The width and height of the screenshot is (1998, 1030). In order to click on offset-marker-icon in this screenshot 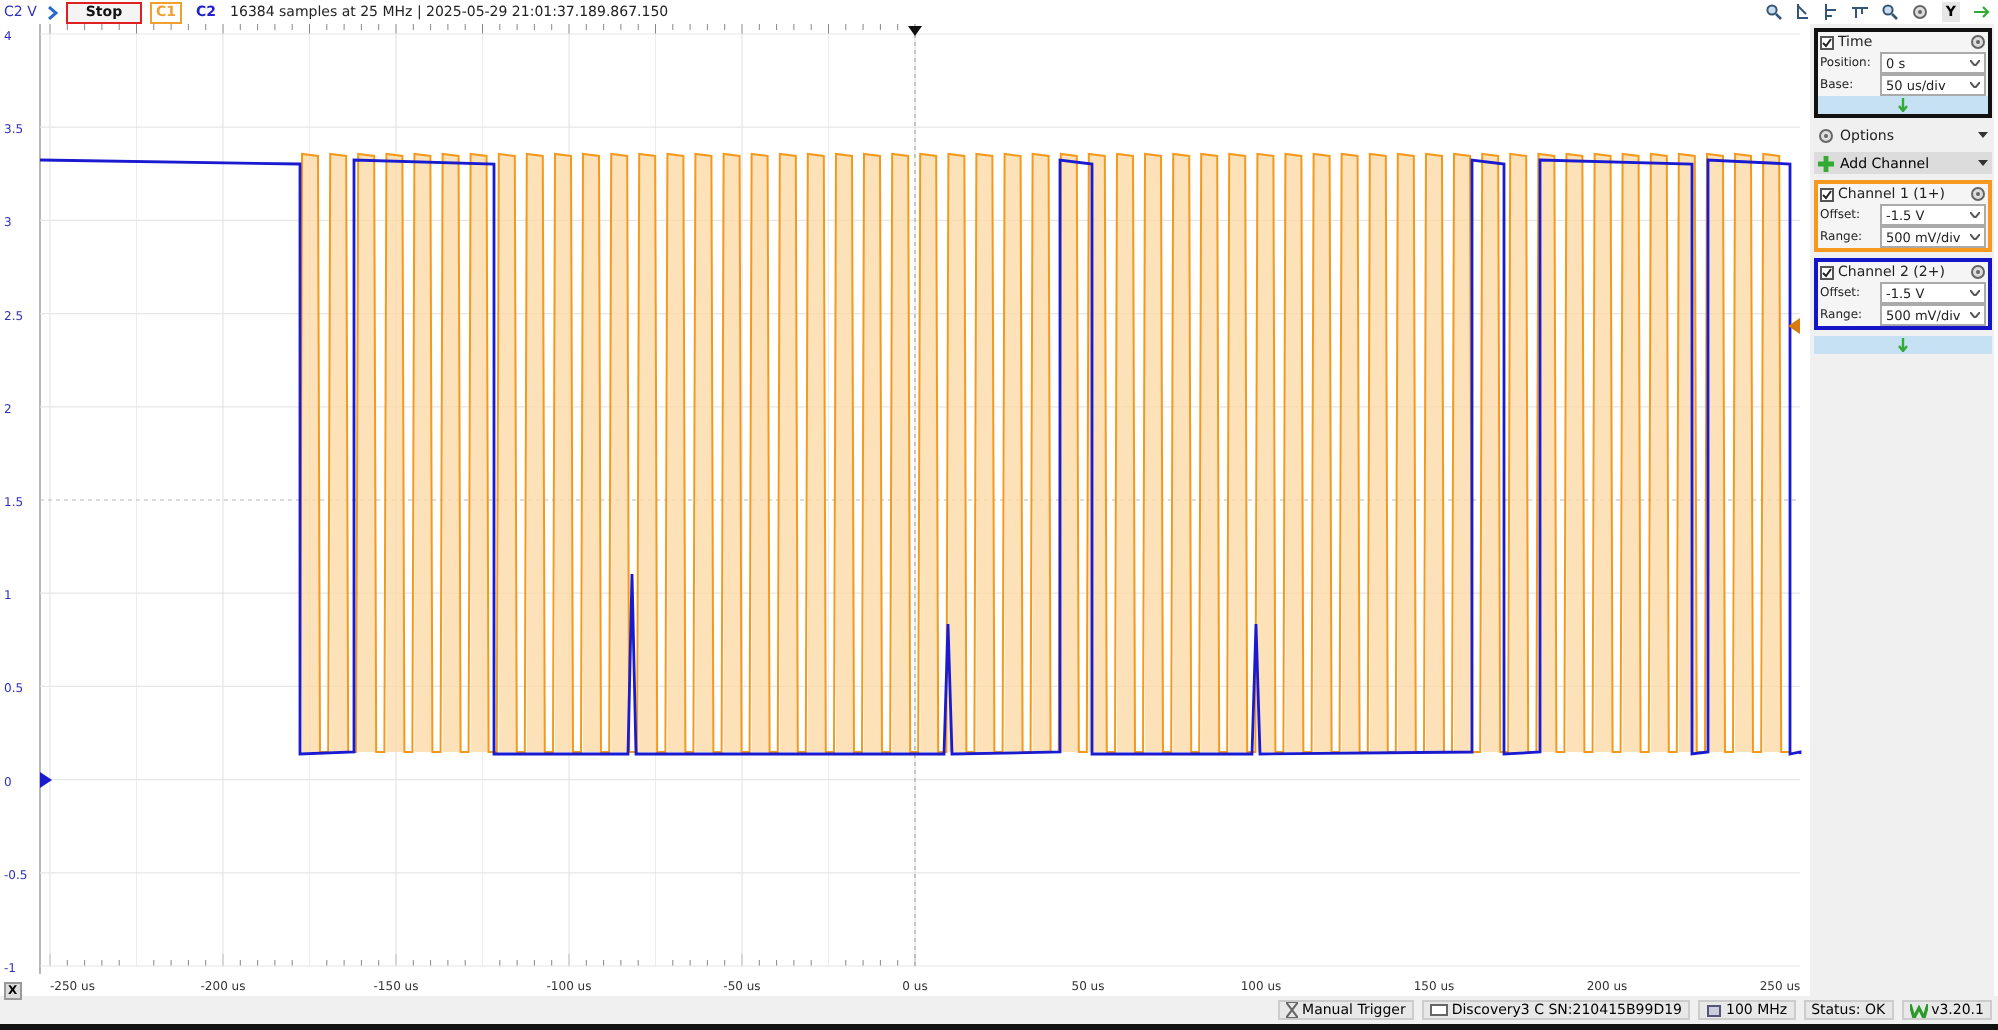, I will do `click(46, 780)`.